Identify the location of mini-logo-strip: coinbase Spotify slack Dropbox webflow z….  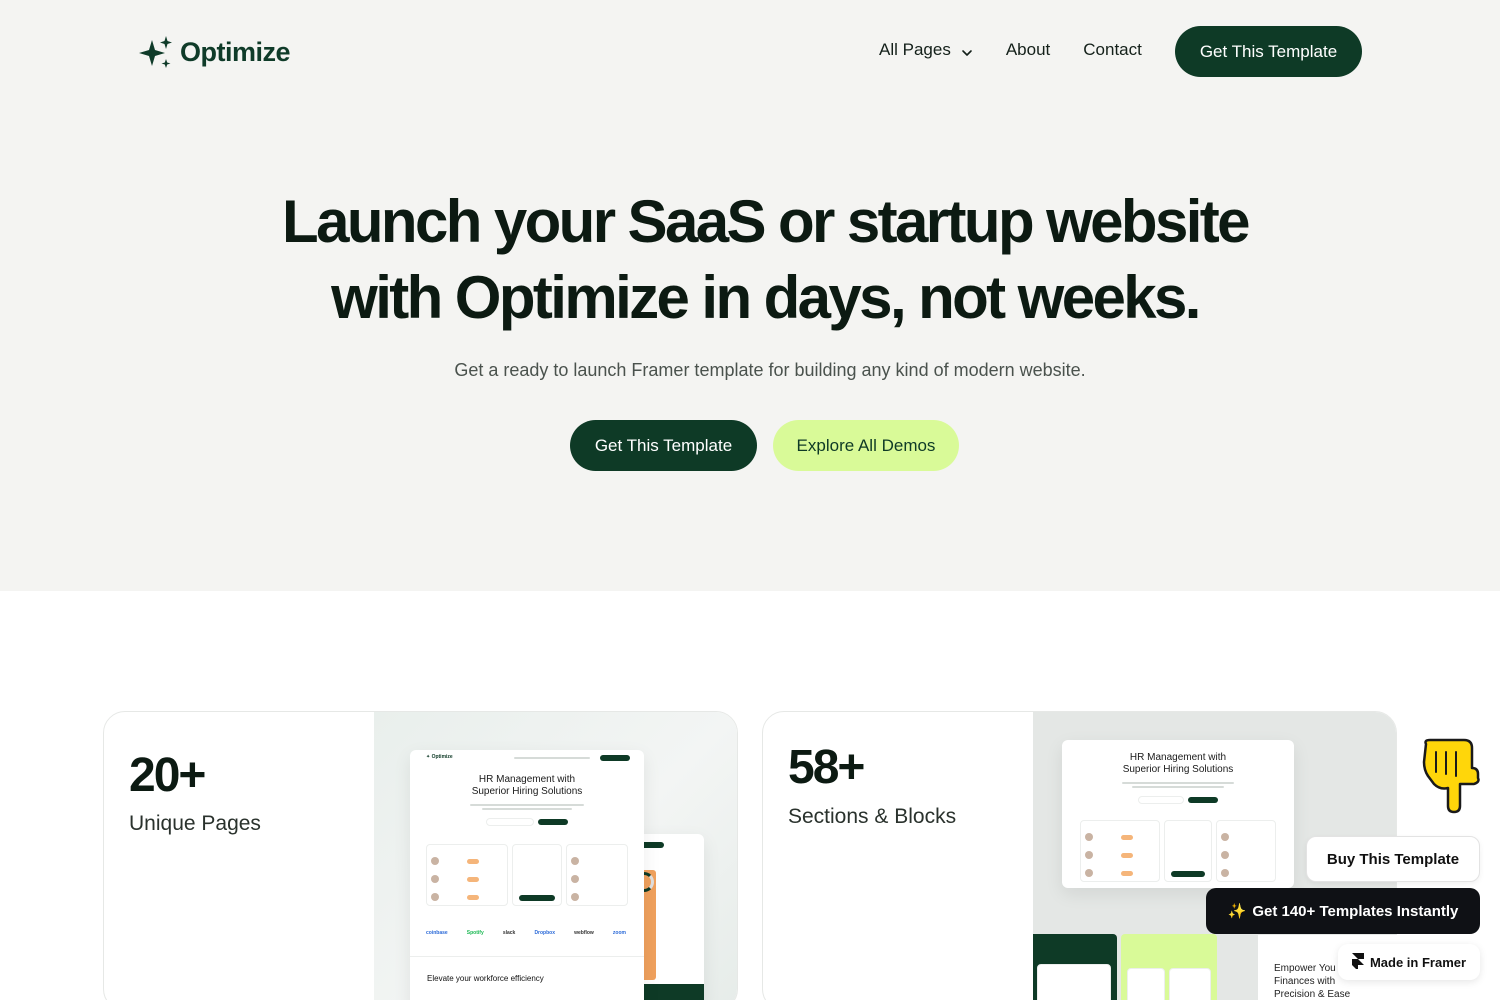
(526, 933).